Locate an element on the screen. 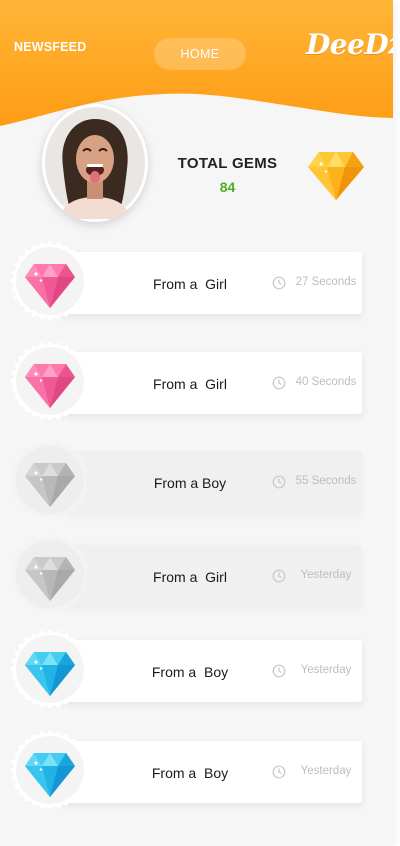  list-item: From a Girl 40 Seconds is located at coordinates (196, 388).